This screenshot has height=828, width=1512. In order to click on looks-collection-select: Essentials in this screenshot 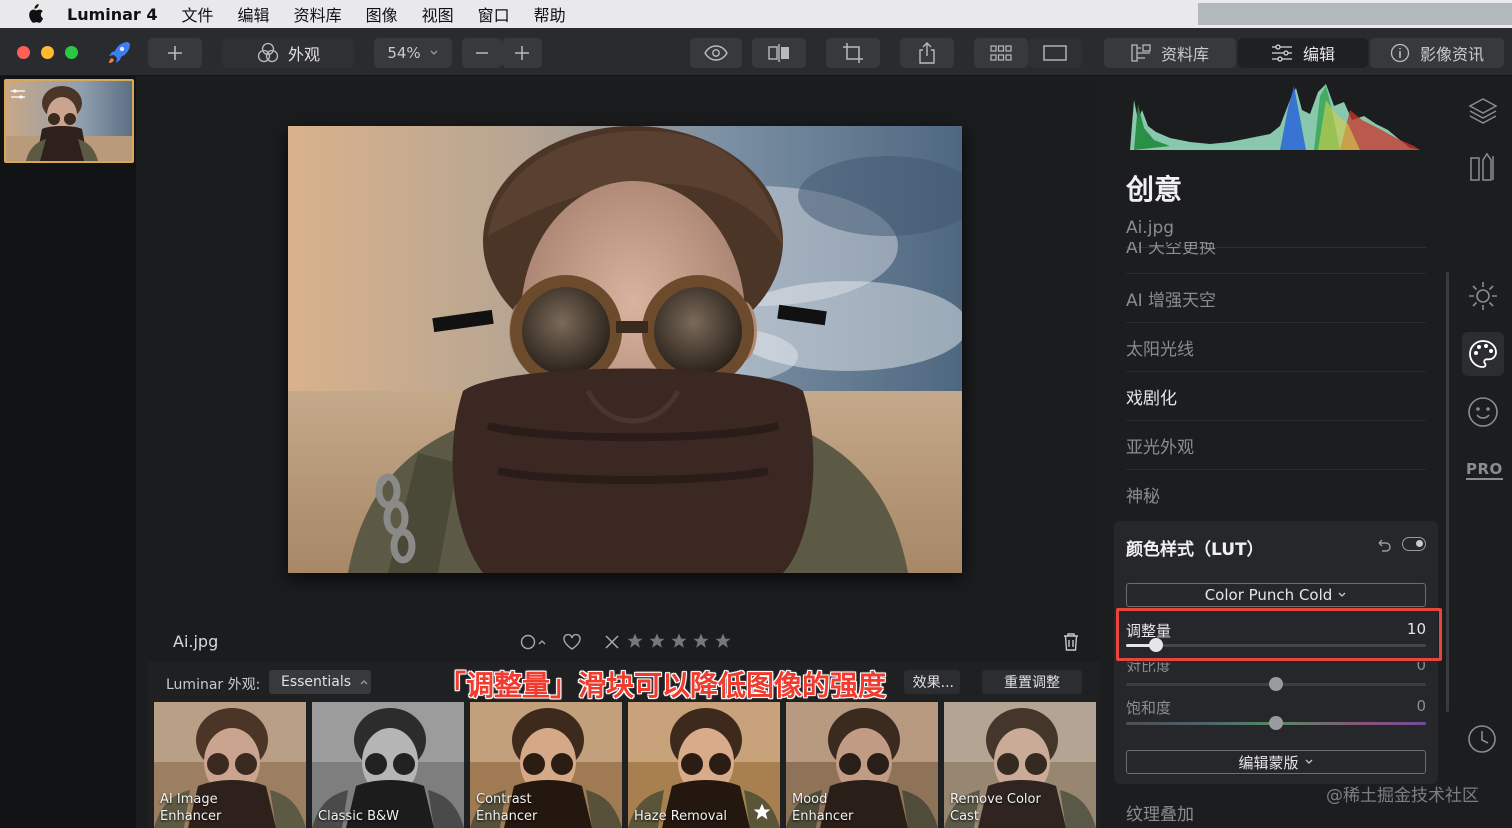, I will do `click(320, 682)`.